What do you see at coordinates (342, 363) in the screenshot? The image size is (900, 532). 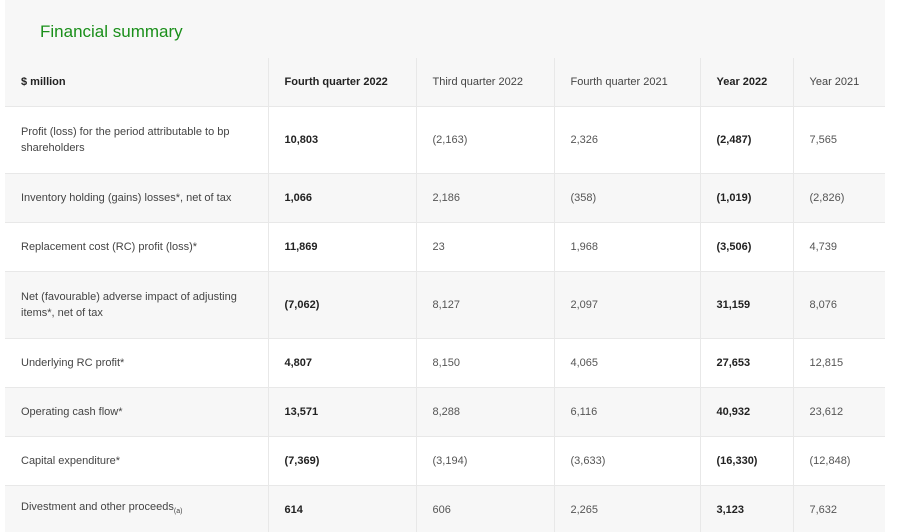 I see `table-cell: 4,807` at bounding box center [342, 363].